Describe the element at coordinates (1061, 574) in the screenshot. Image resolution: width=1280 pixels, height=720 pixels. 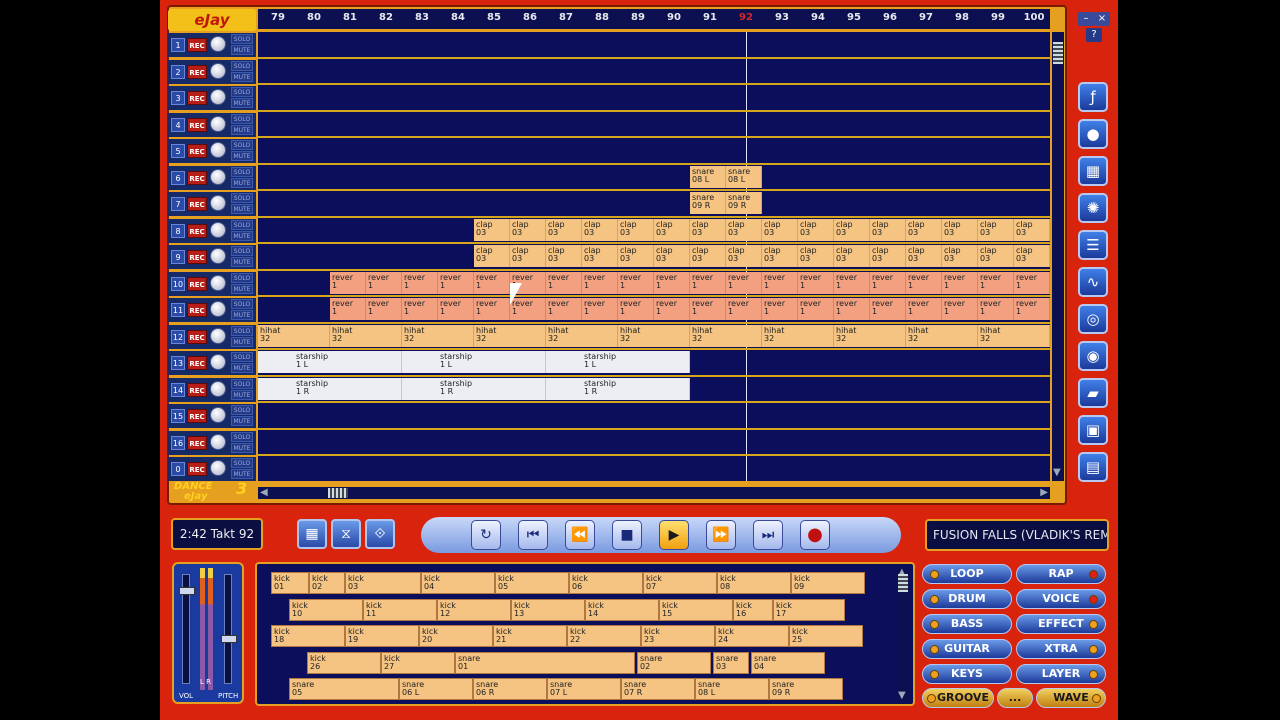
I see `category-rap-button: RAP` at that location.